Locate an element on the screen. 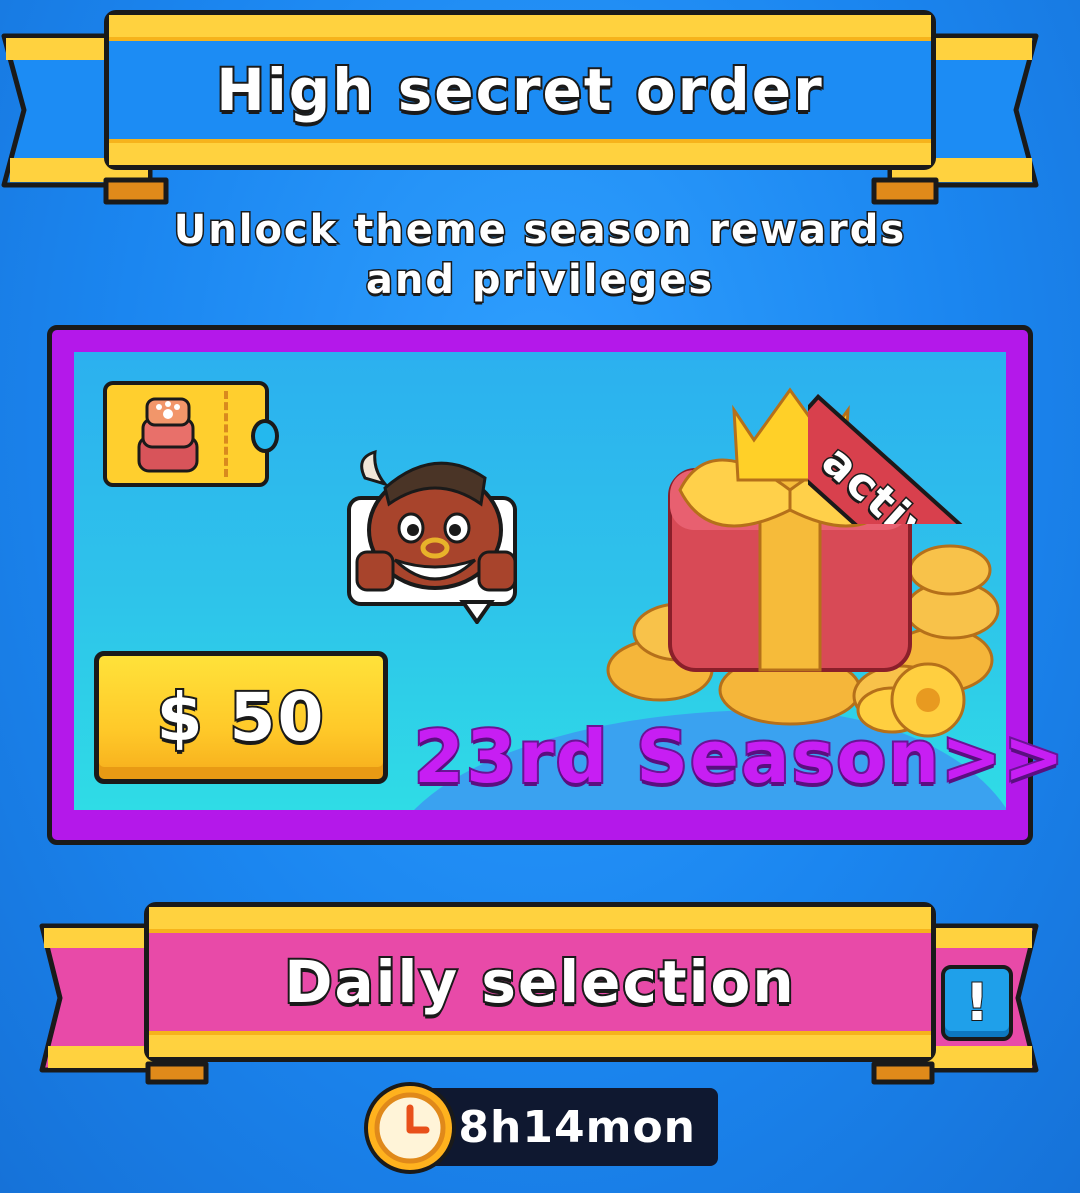  subtitle-line-2: and privileges is located at coordinates (539, 280).